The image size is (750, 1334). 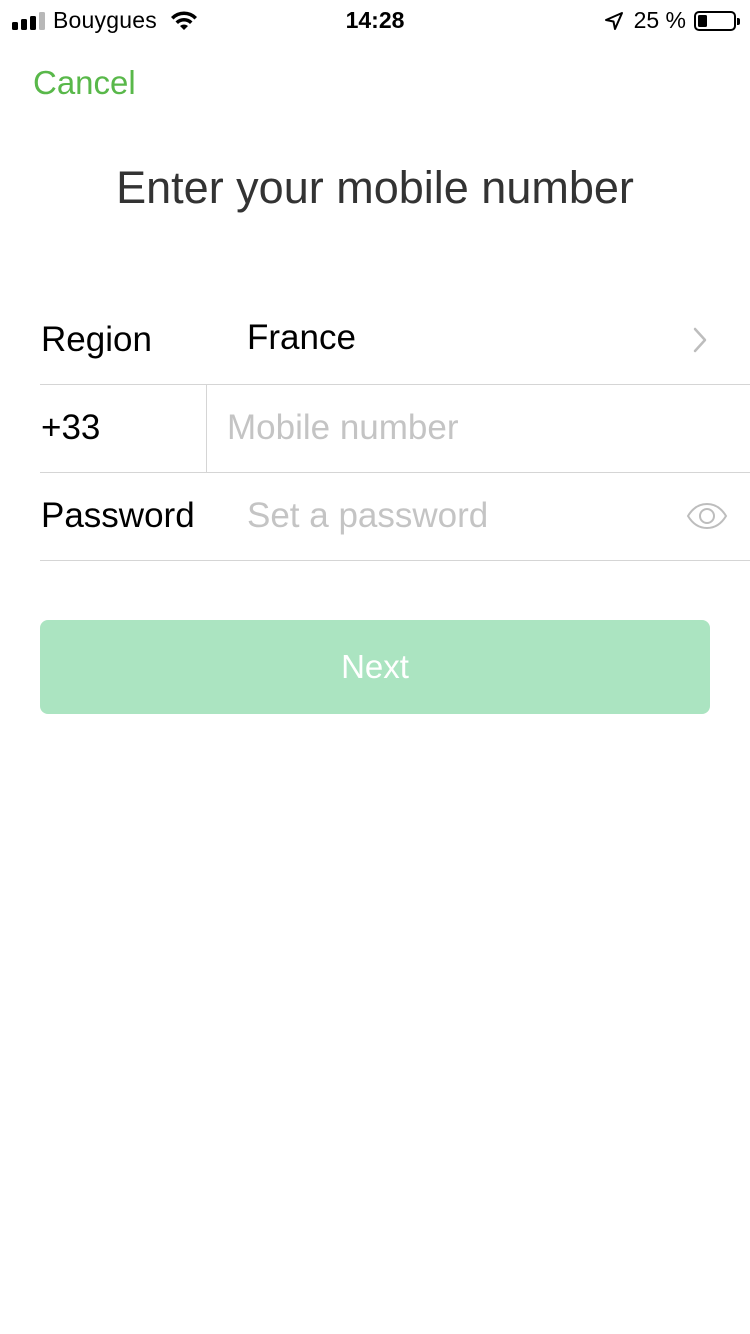 I want to click on cancel-button: Cancel, so click(x=84, y=83).